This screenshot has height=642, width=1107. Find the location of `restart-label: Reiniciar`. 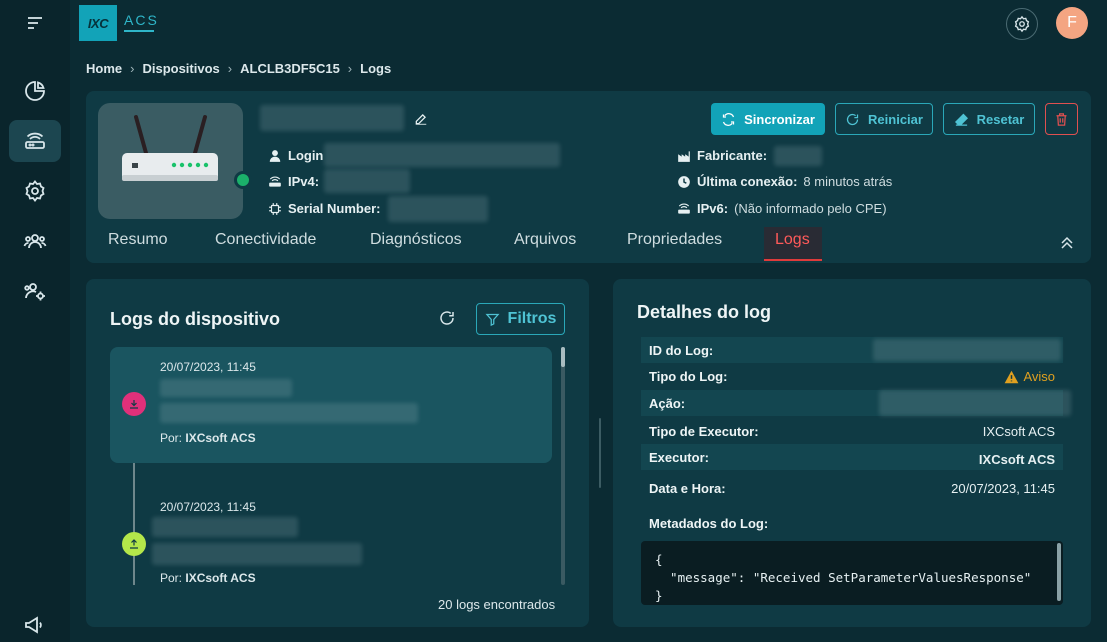

restart-label: Reiniciar is located at coordinates (895, 119).